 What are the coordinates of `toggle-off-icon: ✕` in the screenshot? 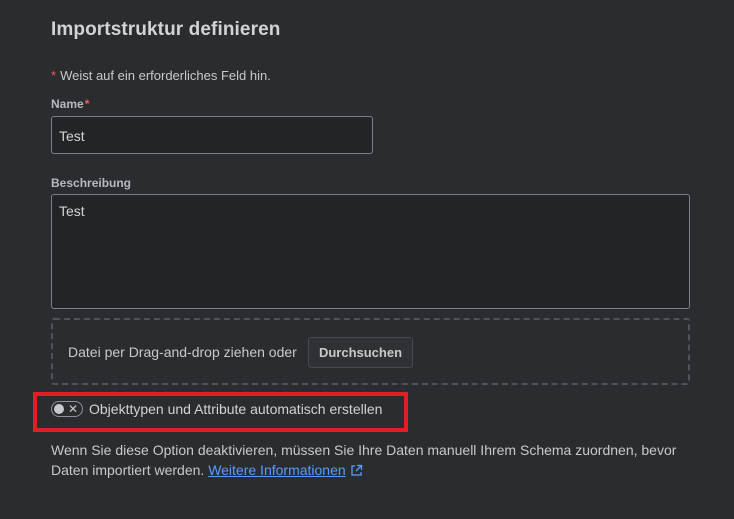 It's located at (72, 409).